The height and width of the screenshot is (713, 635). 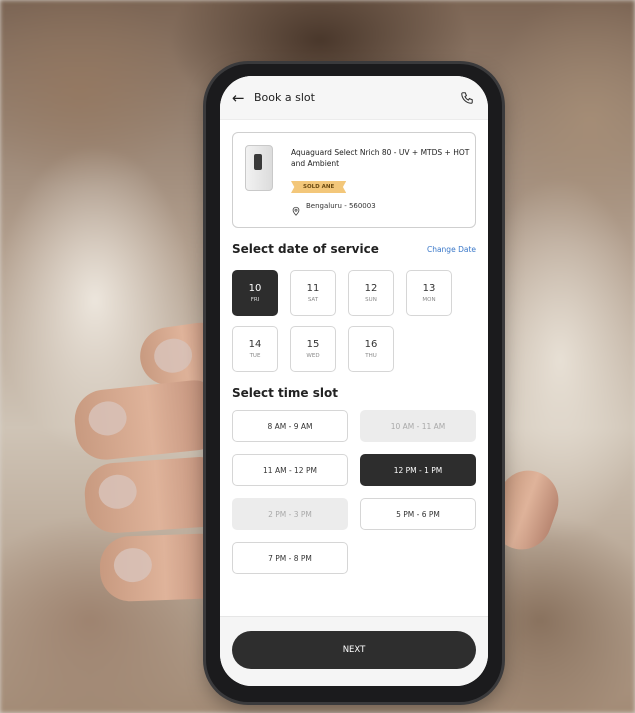 I want to click on time-slot-disabled: 2 PM - 3 PM, so click(x=290, y=514).